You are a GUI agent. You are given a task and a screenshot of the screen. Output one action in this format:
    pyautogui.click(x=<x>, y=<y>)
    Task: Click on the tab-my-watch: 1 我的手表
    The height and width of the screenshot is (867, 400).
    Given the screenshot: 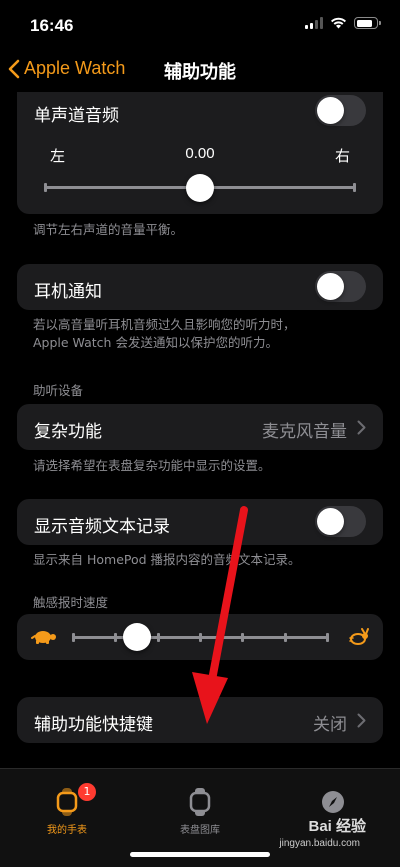 What is the action you would take?
    pyautogui.click(x=67, y=809)
    